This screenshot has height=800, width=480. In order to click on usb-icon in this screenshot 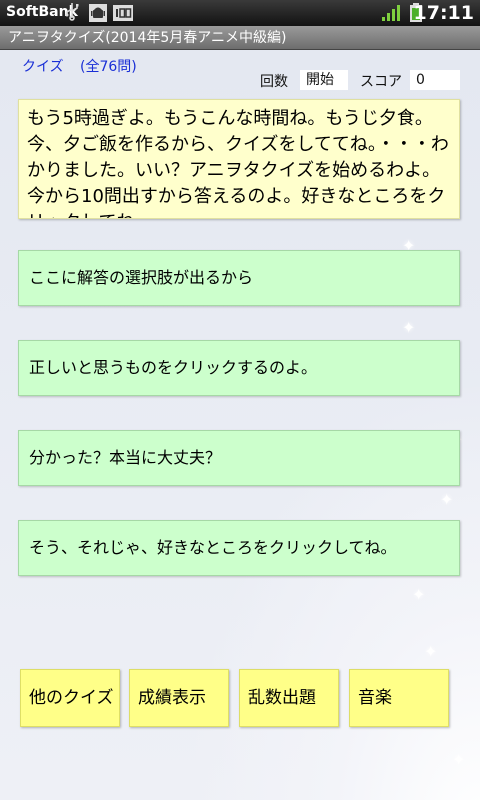, I will do `click(72, 12)`.